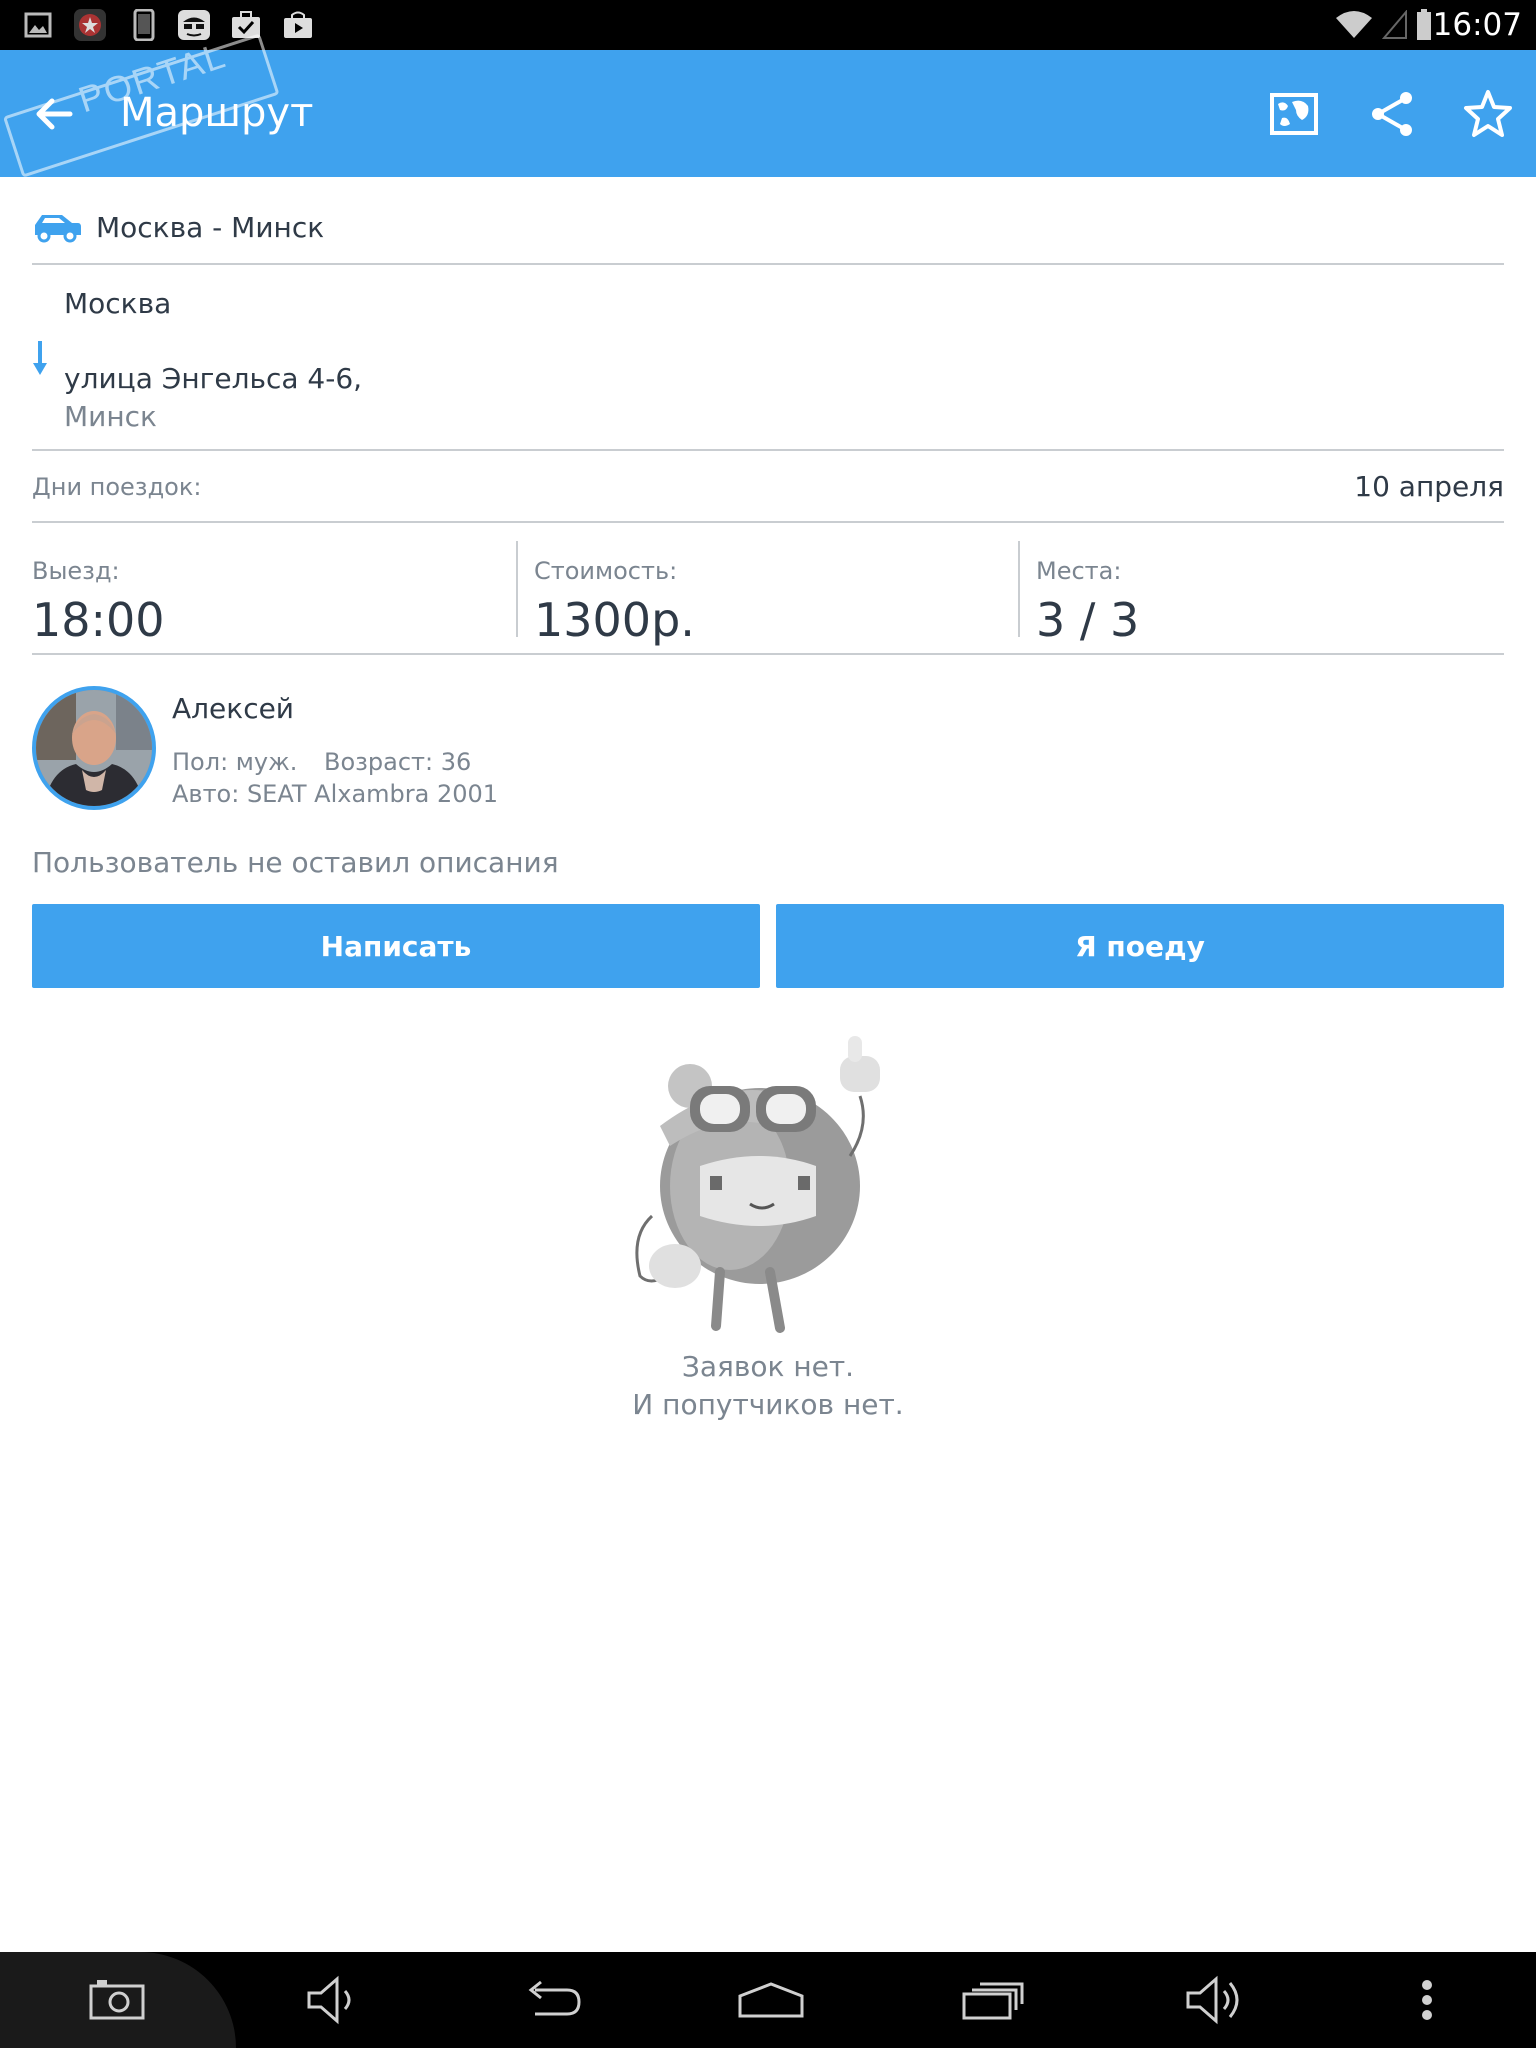 Image resolution: width=1536 pixels, height=2048 pixels. I want to click on price-stat: Стоимость: 1300р., so click(774, 594).